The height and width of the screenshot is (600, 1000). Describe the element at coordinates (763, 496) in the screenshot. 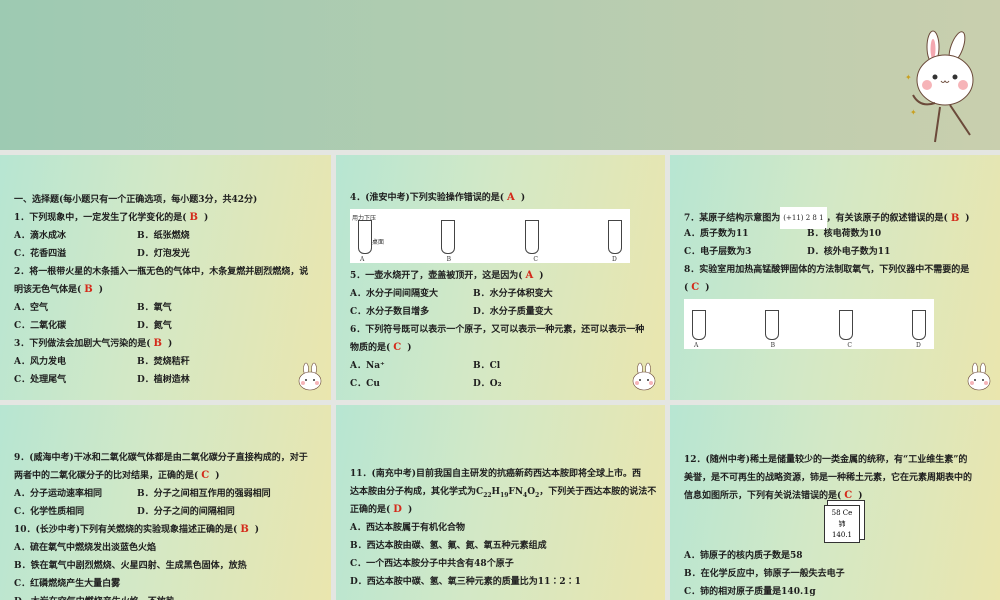

I see `question-text: 信息如图所示，下列有关说法错误的是(` at that location.